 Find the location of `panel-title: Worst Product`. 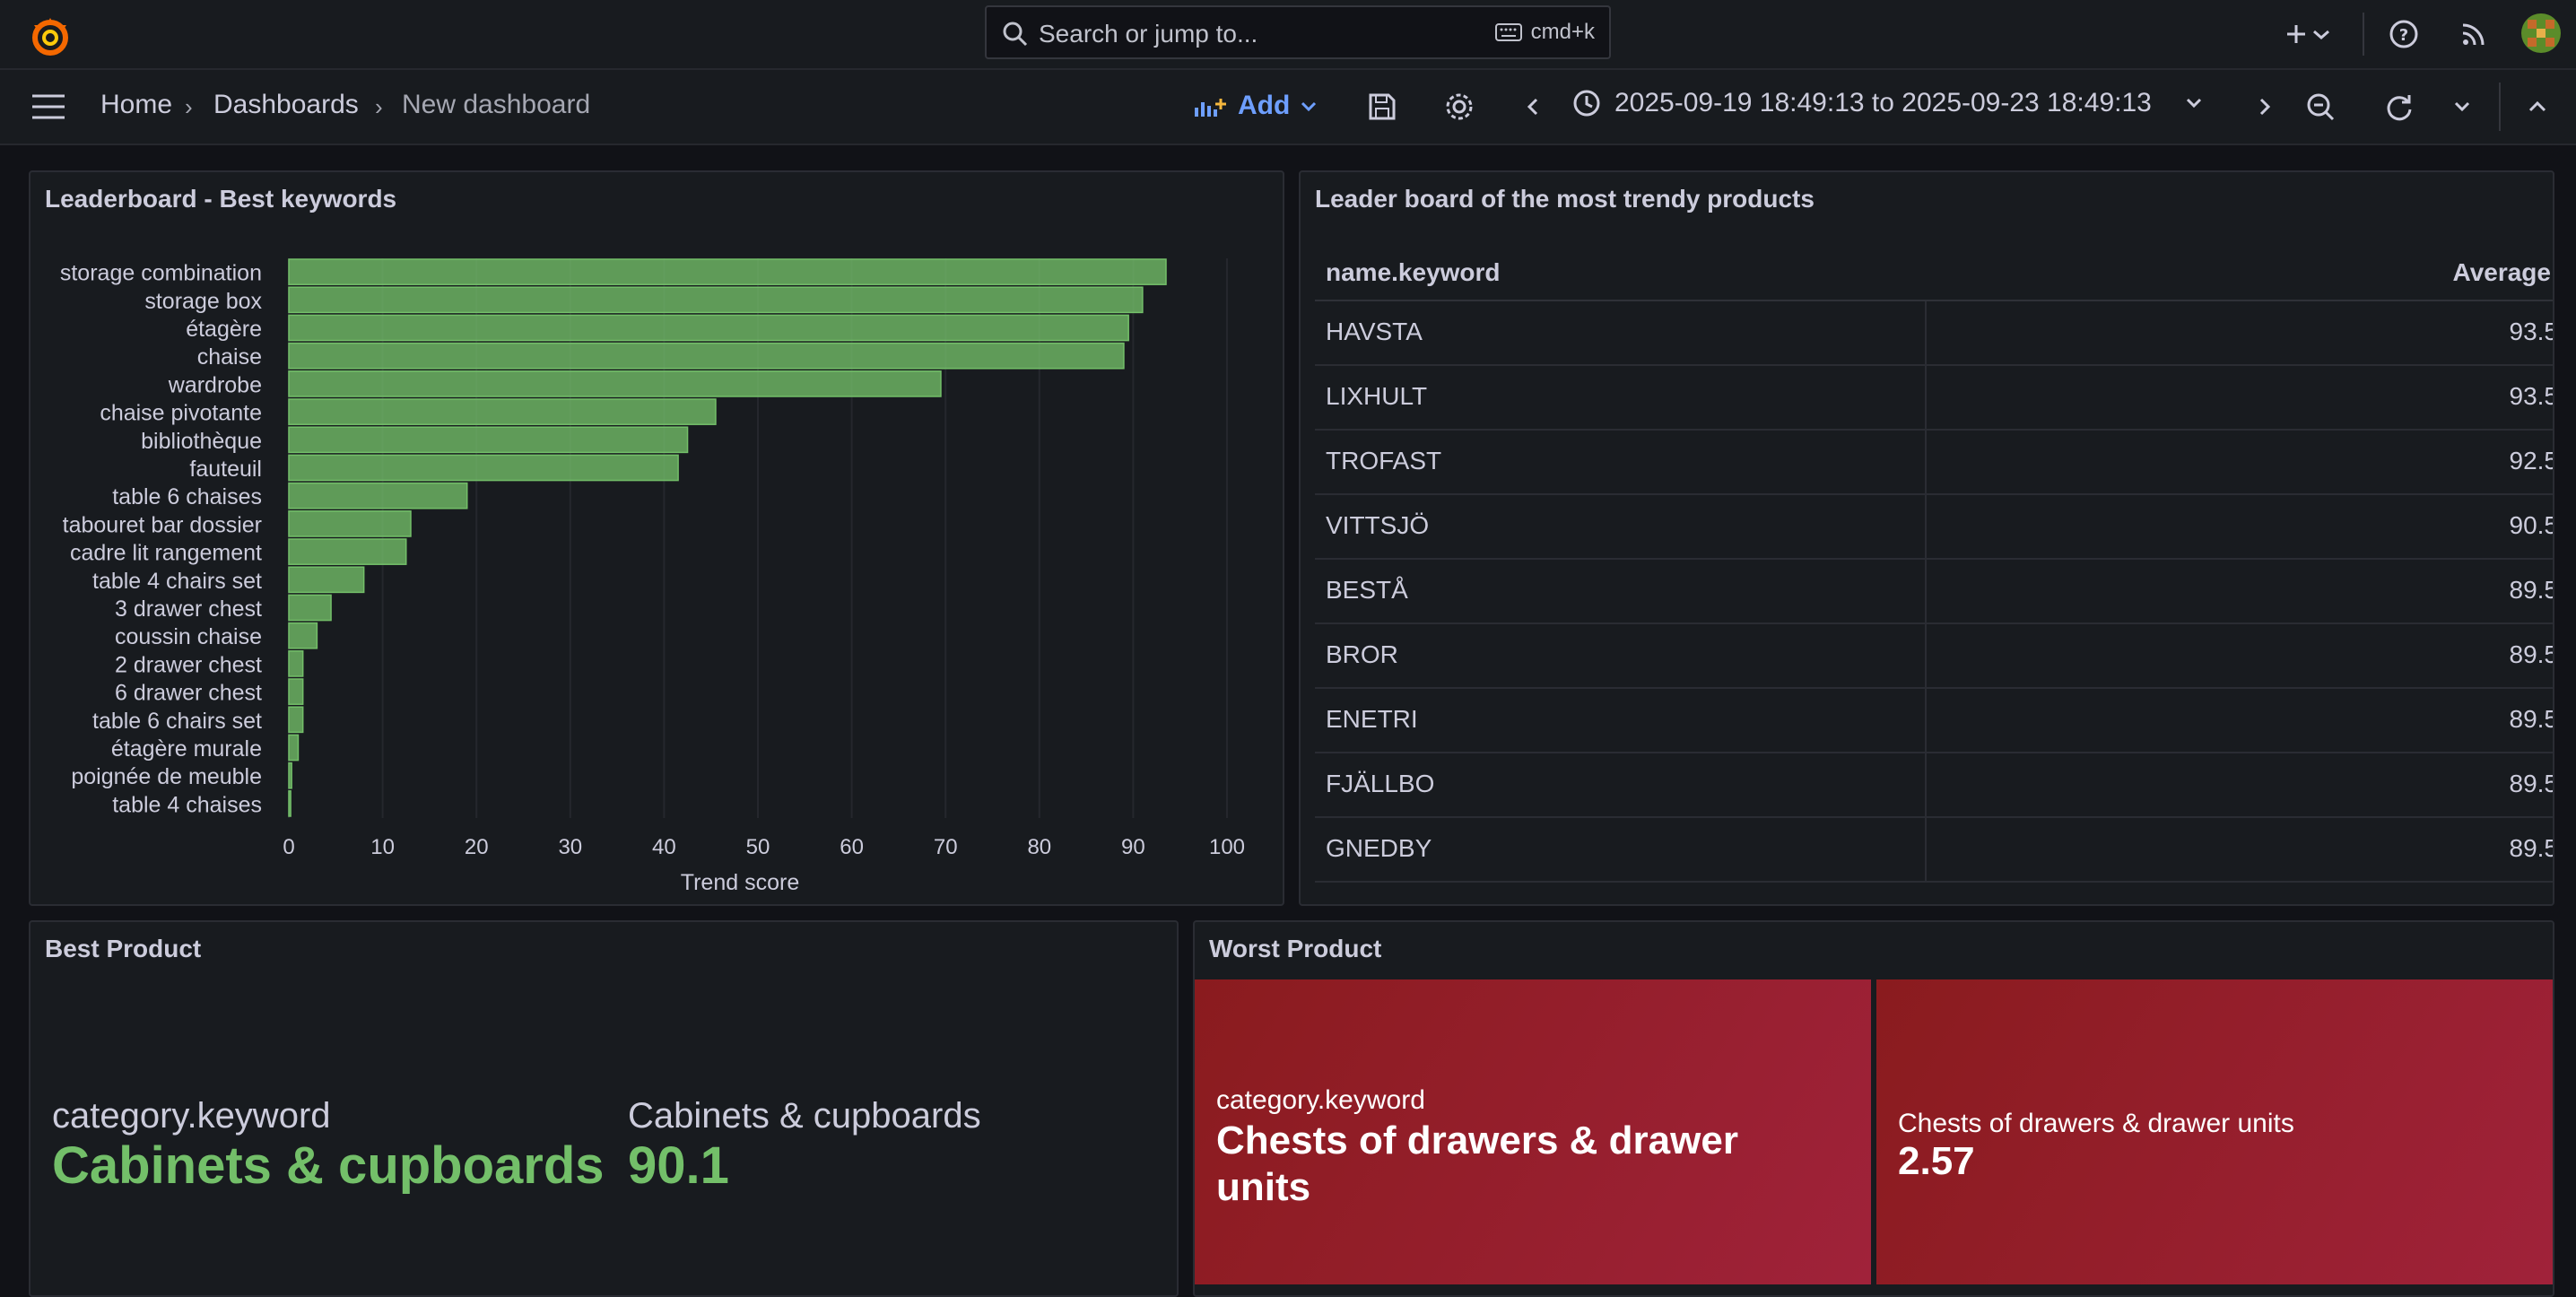

panel-title: Worst Product is located at coordinates (1295, 948).